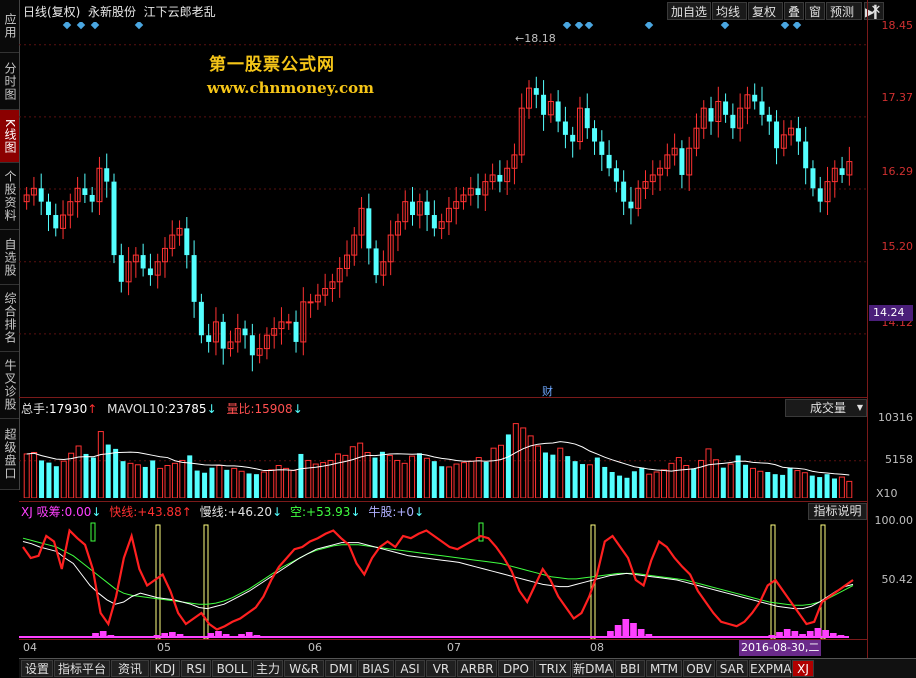 The width and height of the screenshot is (916, 678). Describe the element at coordinates (410, 668) in the screenshot. I see `indicator-tab-asi: ASI` at that location.